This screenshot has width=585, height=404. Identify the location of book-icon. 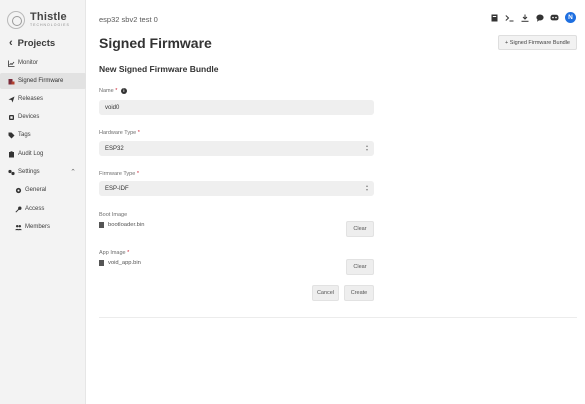
(494, 17).